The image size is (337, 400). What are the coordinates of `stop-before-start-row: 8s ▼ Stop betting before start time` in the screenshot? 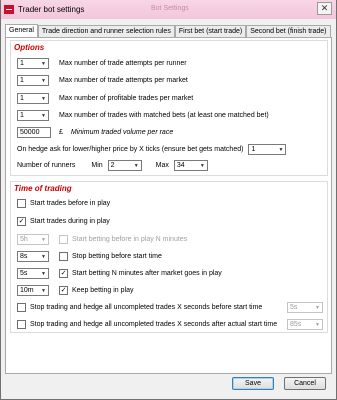 It's located at (89, 256).